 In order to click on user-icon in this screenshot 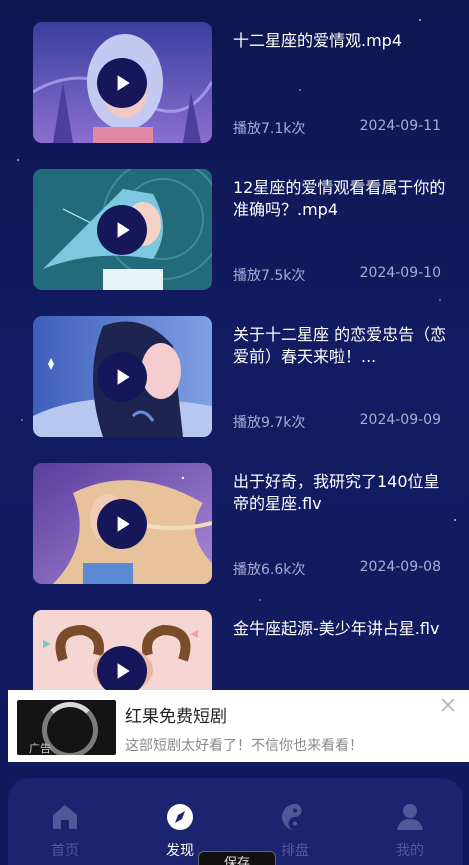, I will do `click(410, 817)`.